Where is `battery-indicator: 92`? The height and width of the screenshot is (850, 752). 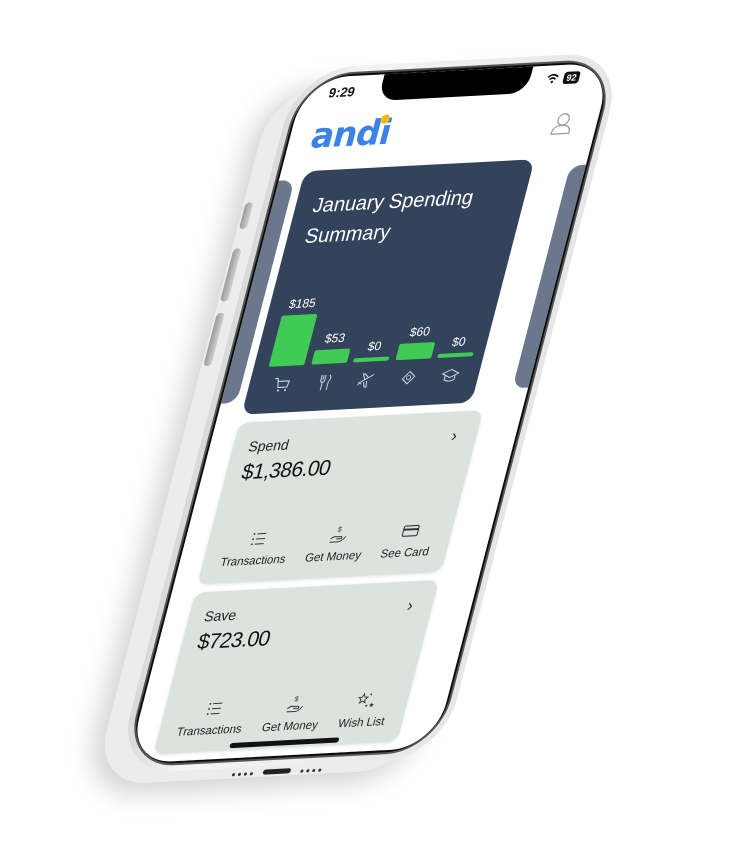 battery-indicator: 92 is located at coordinates (571, 78).